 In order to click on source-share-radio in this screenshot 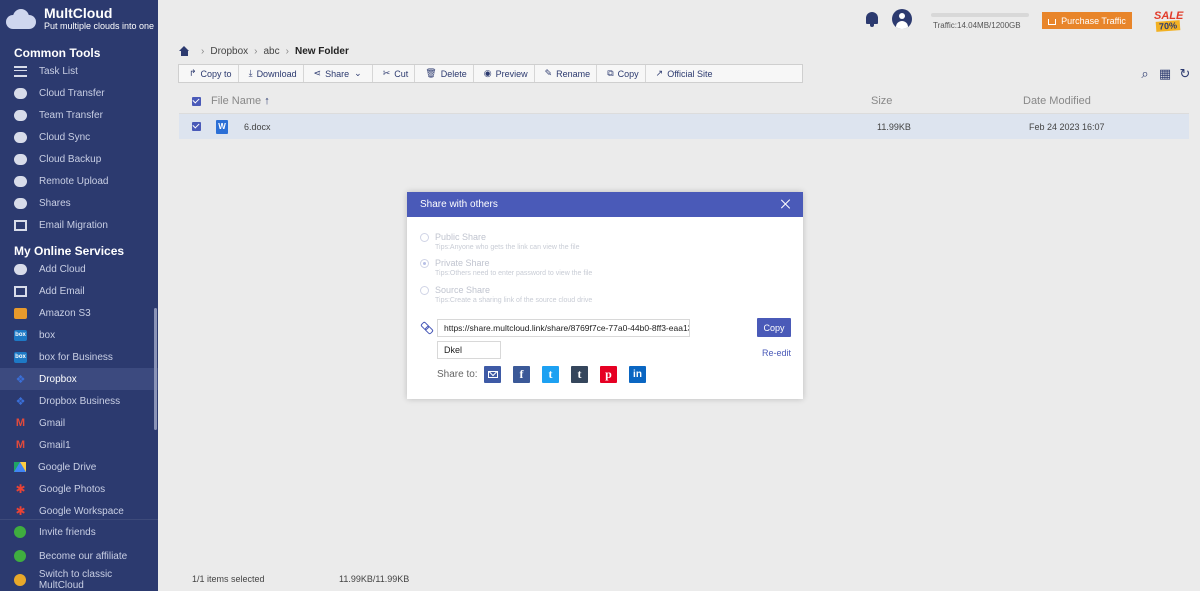, I will do `click(424, 290)`.